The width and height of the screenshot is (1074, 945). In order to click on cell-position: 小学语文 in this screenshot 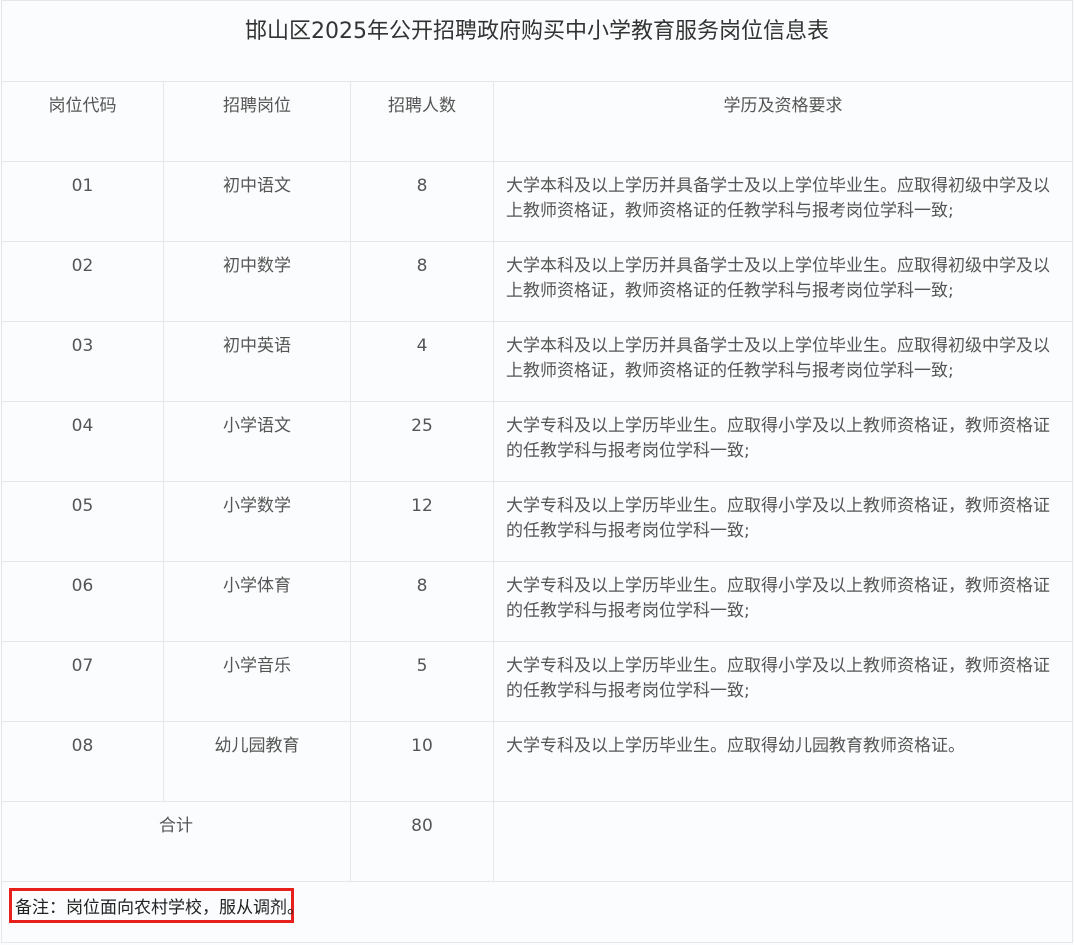, I will do `click(257, 441)`.